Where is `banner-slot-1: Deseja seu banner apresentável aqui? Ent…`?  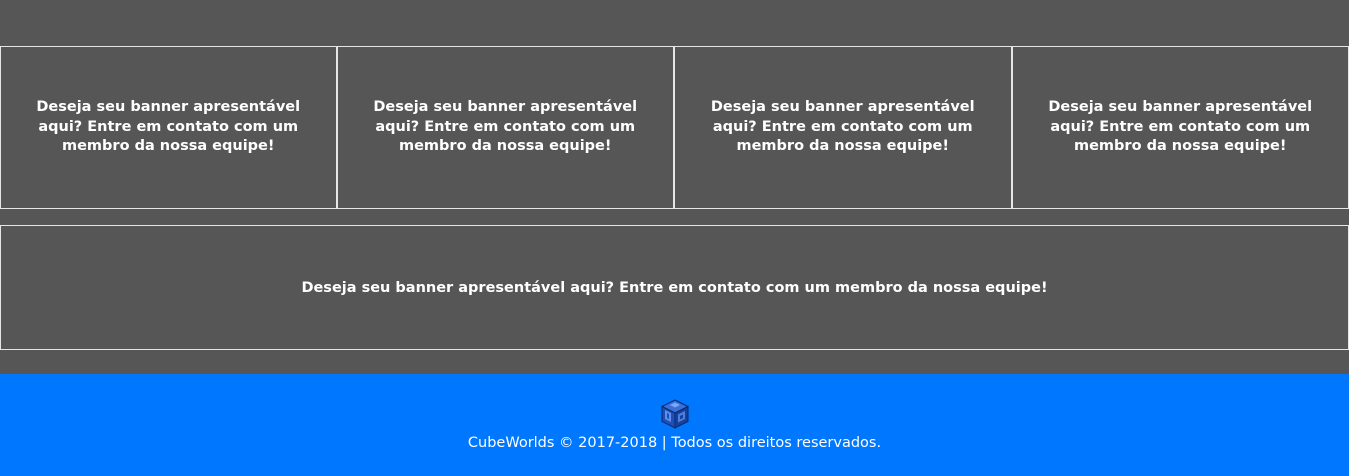 banner-slot-1: Deseja seu banner apresentável aqui? Ent… is located at coordinates (168, 127).